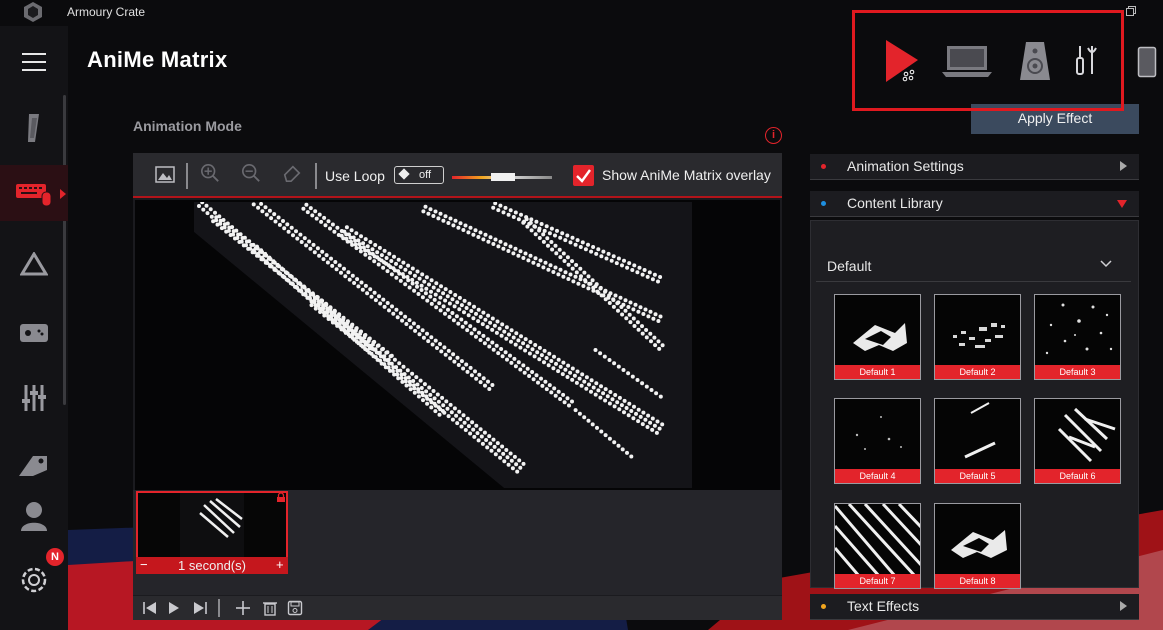 Image resolution: width=1163 pixels, height=630 pixels. Describe the element at coordinates (1077, 476) in the screenshot. I see `thumbnail-label: Default 6` at that location.